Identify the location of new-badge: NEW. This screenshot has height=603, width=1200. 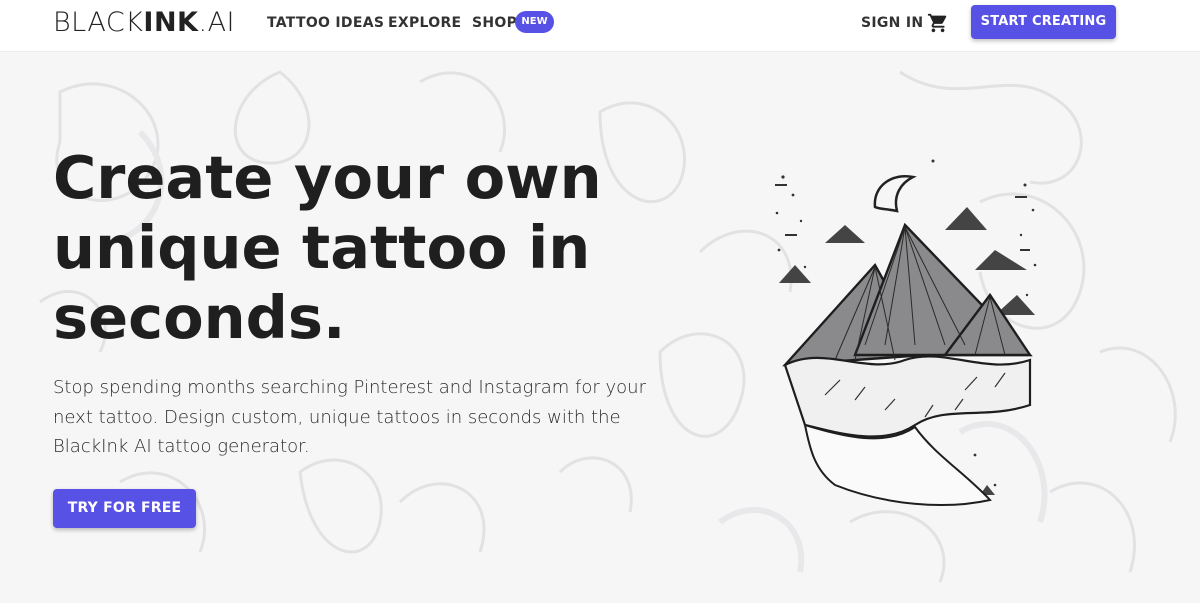
(534, 22).